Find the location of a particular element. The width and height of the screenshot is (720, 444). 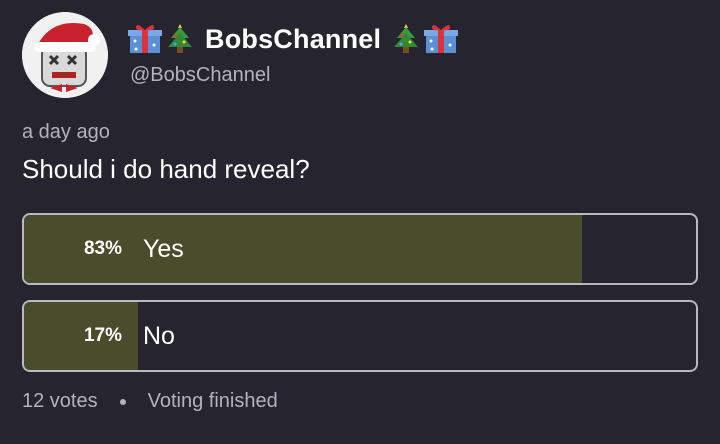

poll-option-percent: 83% is located at coordinates (102, 248).